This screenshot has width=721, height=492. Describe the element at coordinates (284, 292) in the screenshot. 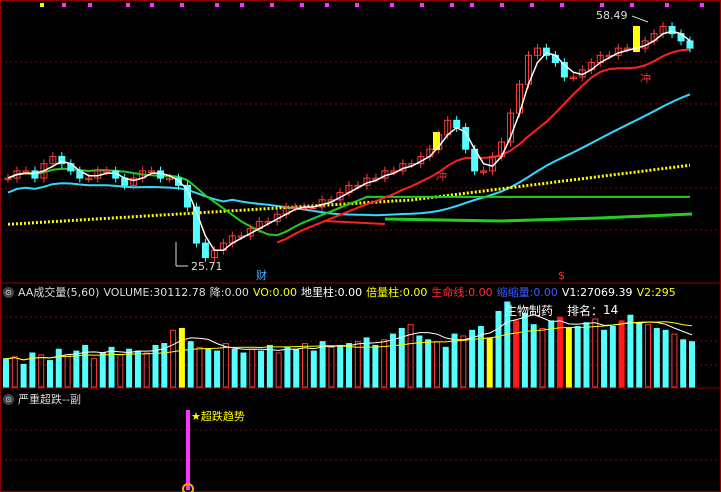

I see `vo-value: 0.00` at that location.